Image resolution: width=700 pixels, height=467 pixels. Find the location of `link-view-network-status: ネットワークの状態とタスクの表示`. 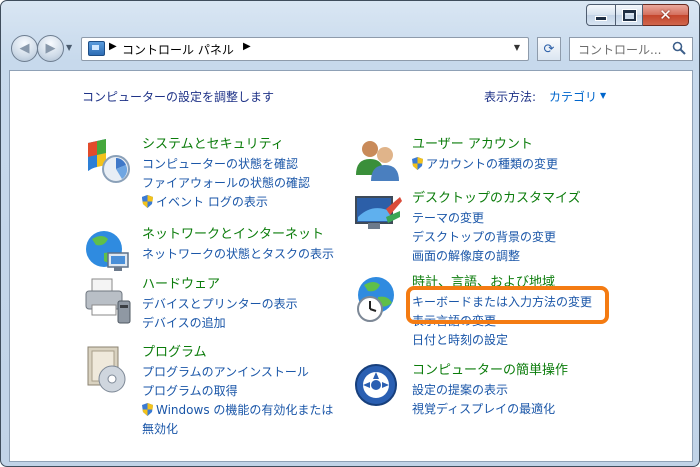

link-view-network-status: ネットワークの状態とタスクの表示 is located at coordinates (238, 254).